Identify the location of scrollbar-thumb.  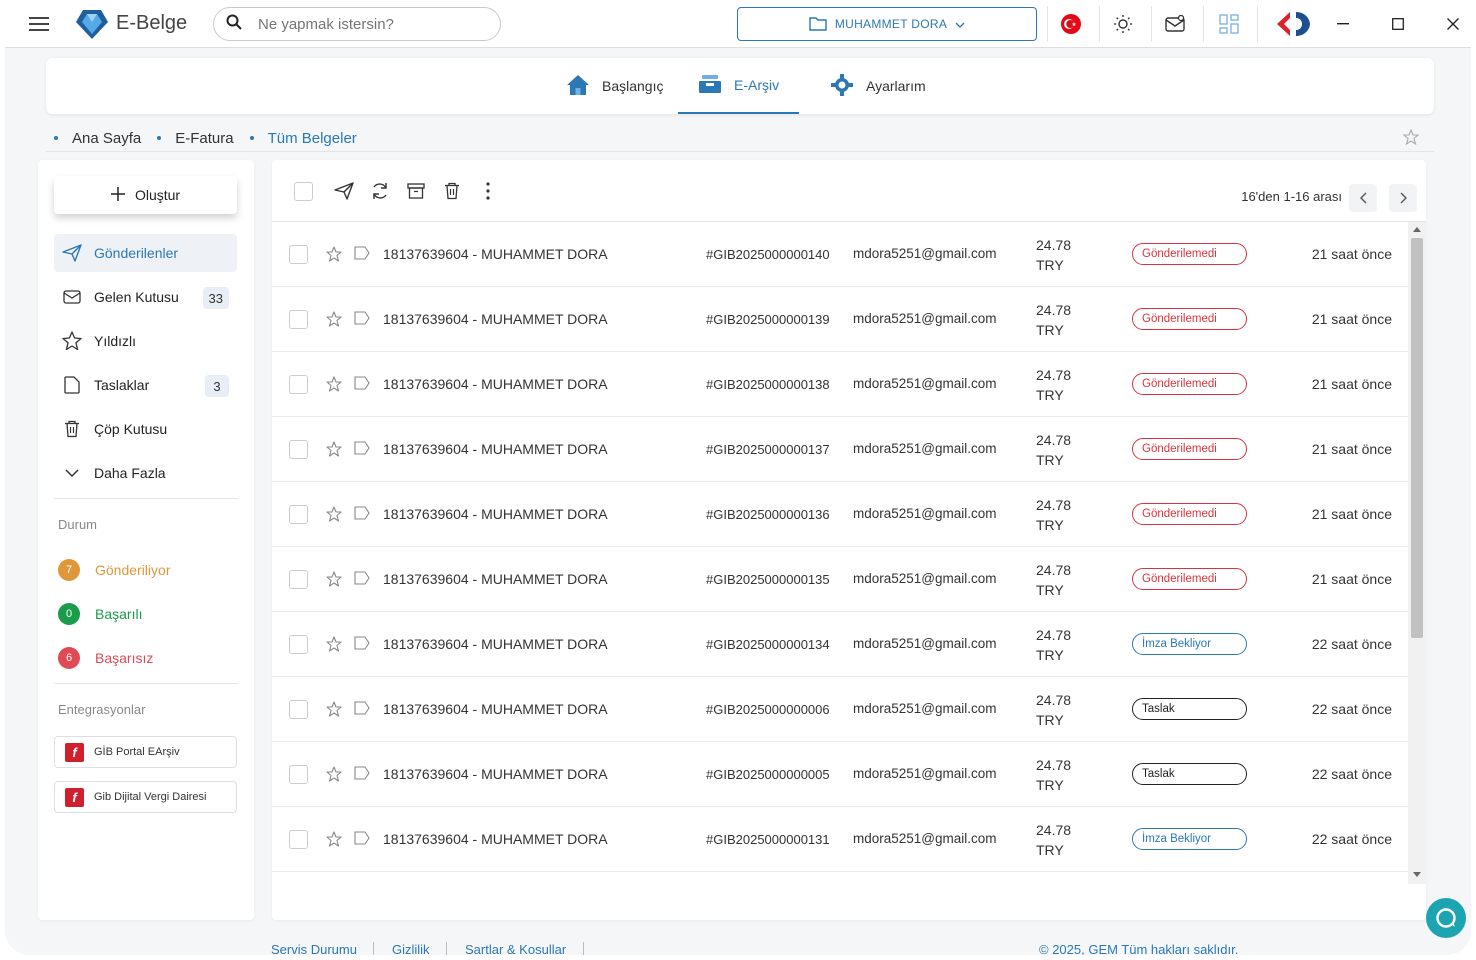
(1417, 438).